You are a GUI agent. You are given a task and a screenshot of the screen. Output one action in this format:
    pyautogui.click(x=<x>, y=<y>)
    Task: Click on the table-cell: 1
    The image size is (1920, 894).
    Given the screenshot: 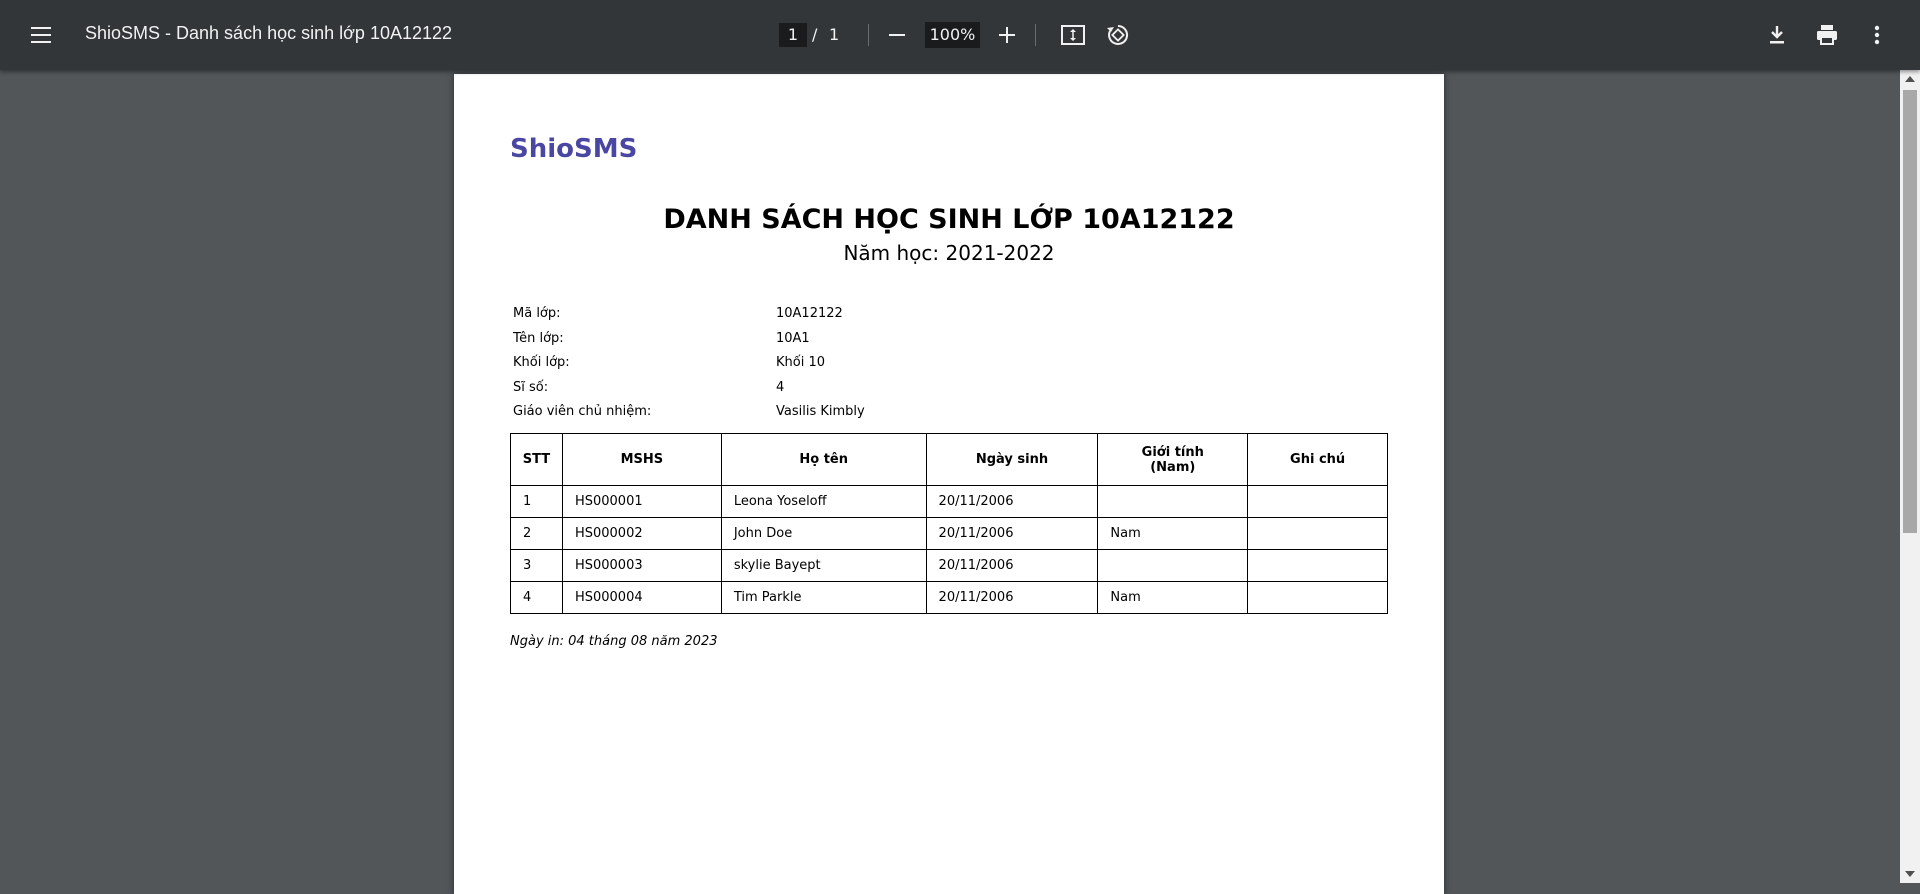 What is the action you would take?
    pyautogui.click(x=536, y=501)
    